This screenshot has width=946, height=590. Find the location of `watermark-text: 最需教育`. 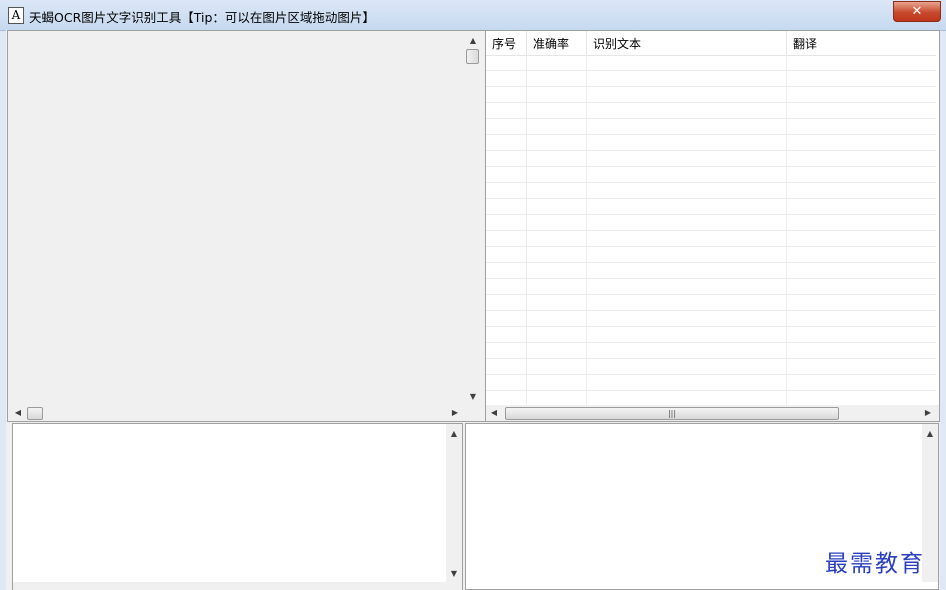

watermark-text: 最需教育 is located at coordinates (875, 564).